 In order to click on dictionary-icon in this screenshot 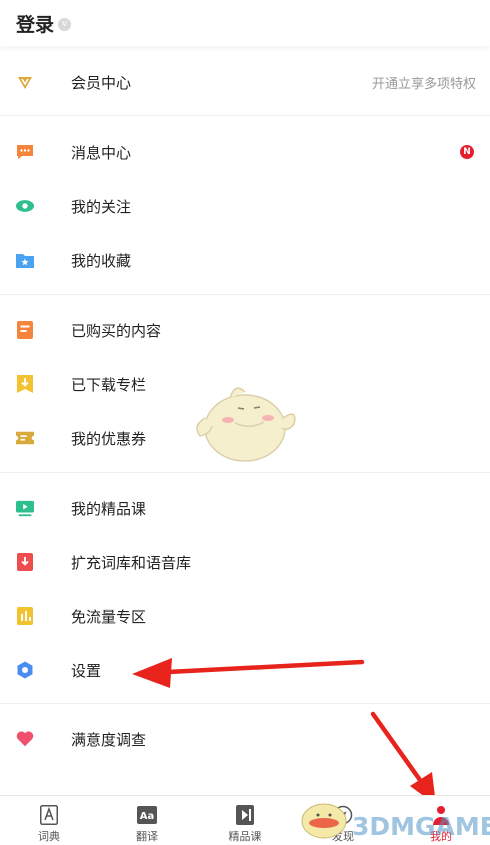, I will do `click(49, 815)`.